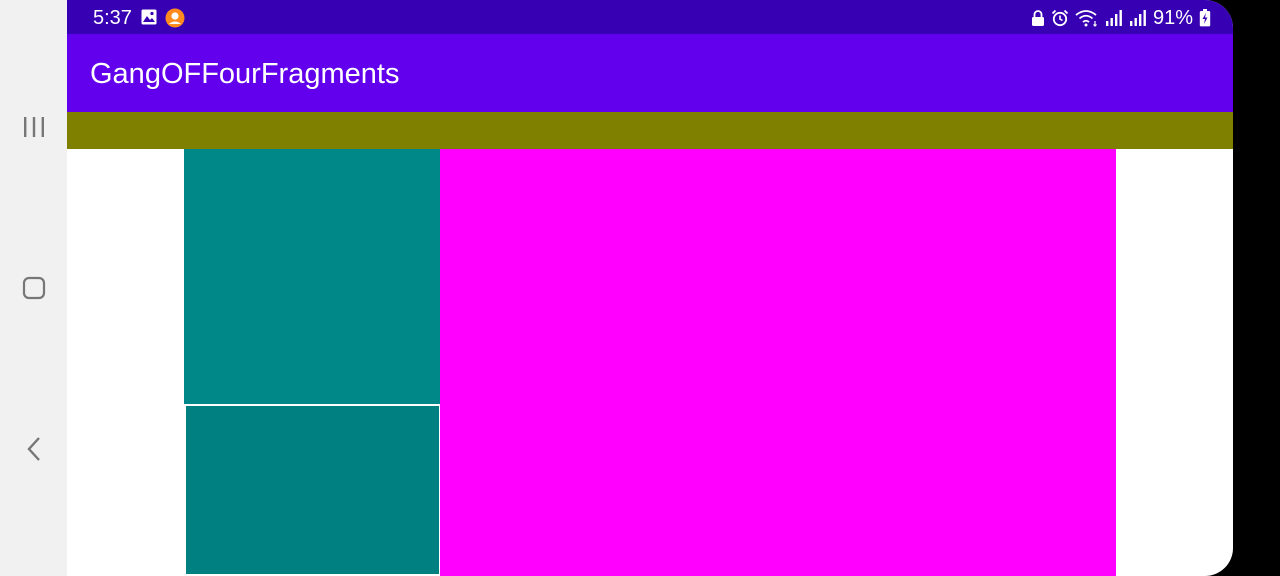 The image size is (1280, 576). I want to click on navigation-bar, so click(33, 288).